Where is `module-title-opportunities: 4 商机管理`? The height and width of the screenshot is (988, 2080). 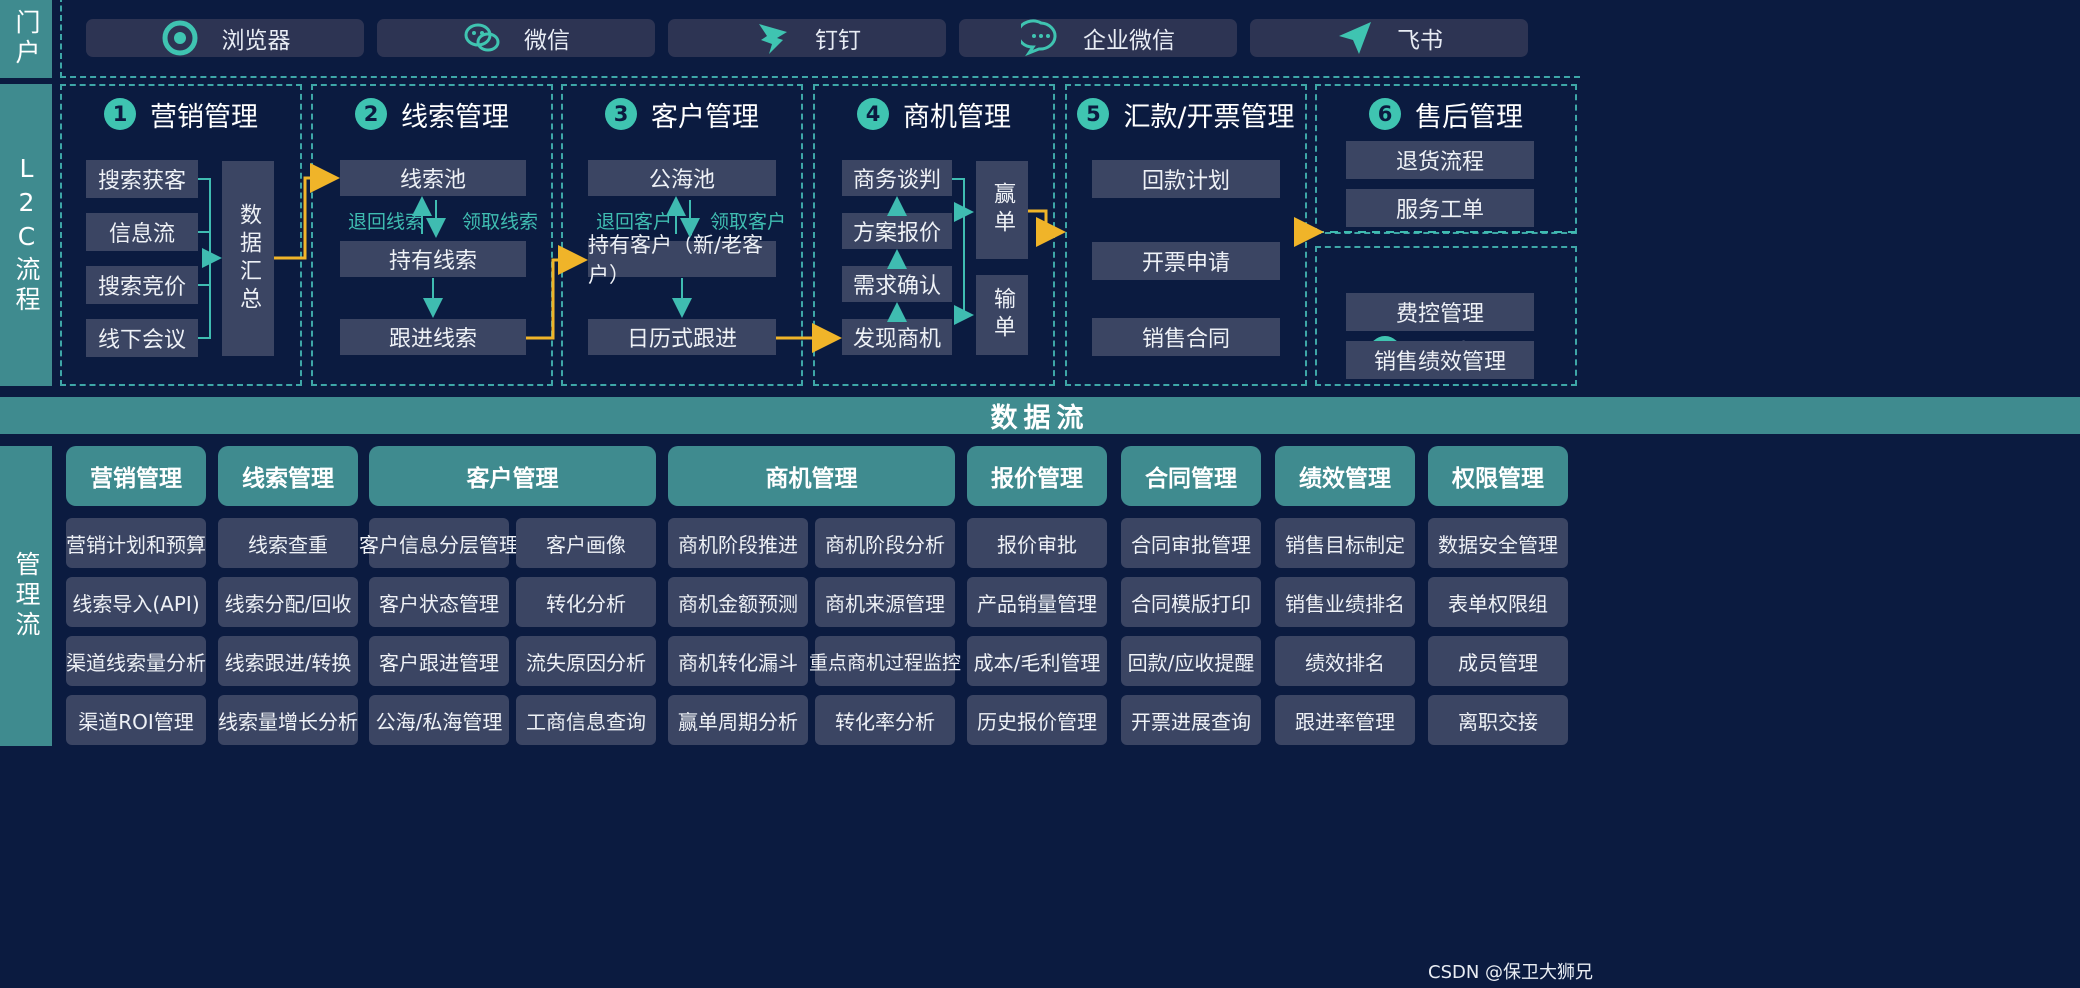
module-title-opportunities: 4 商机管理 is located at coordinates (934, 114).